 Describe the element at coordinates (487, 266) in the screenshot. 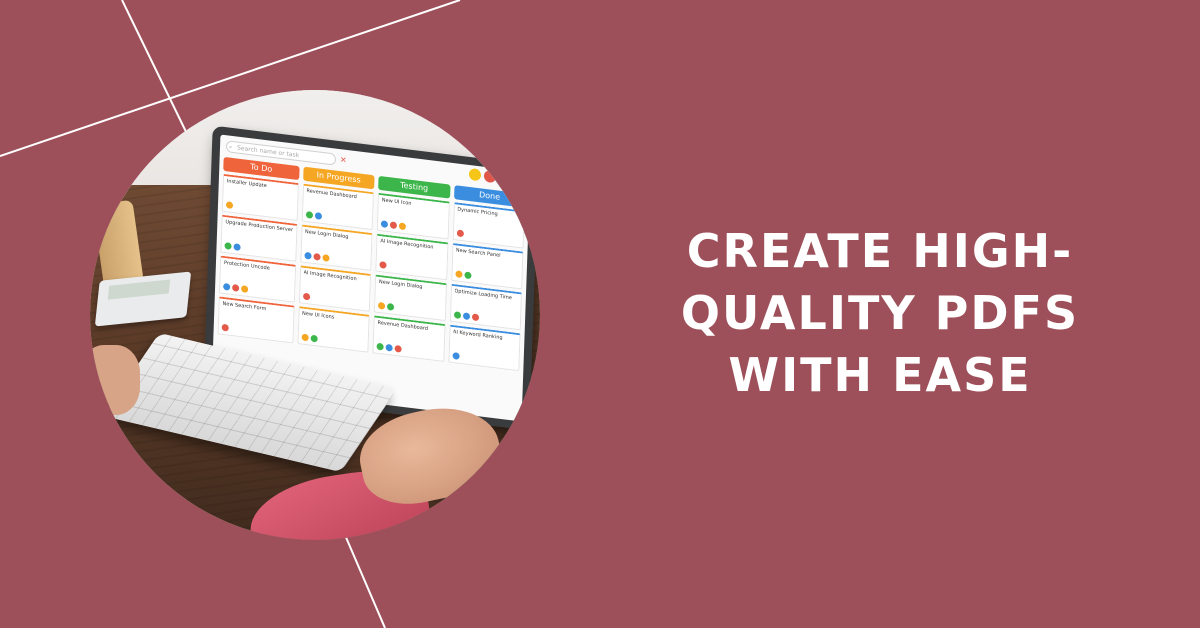

I see `kanban-card: New Search Panel` at that location.